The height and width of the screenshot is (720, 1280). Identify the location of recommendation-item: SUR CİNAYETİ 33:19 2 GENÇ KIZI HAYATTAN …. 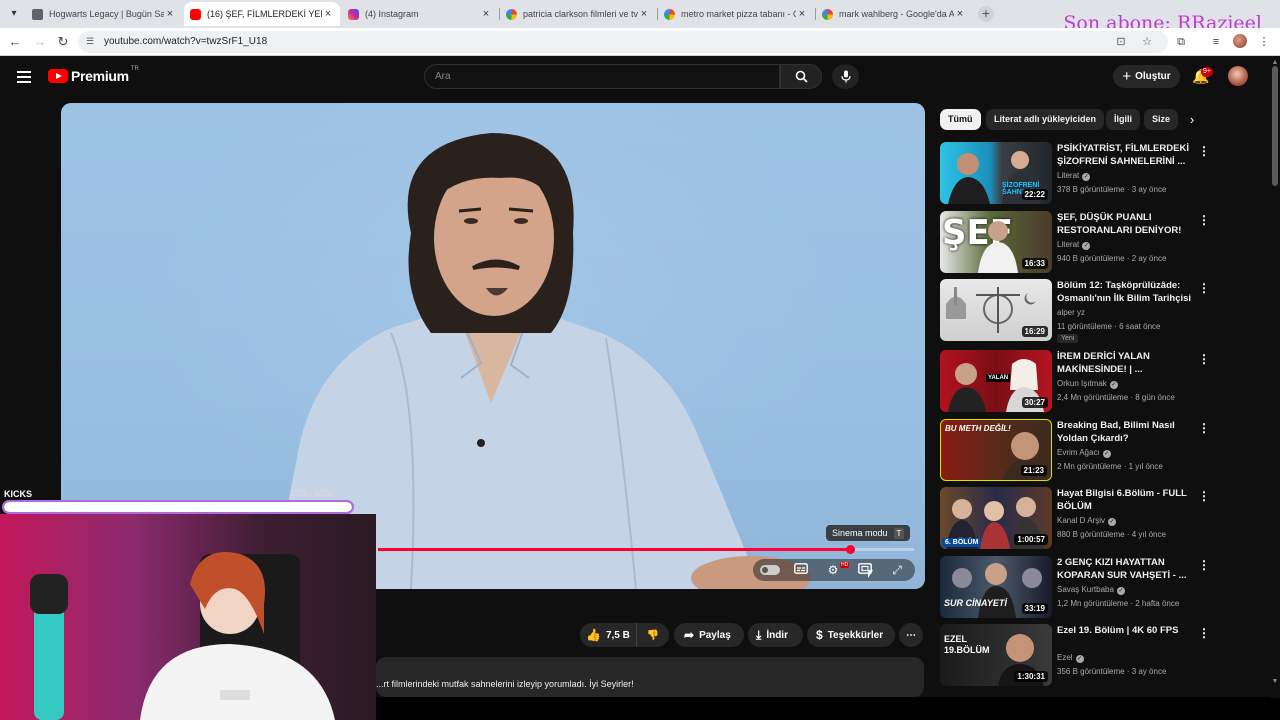
(1075, 587).